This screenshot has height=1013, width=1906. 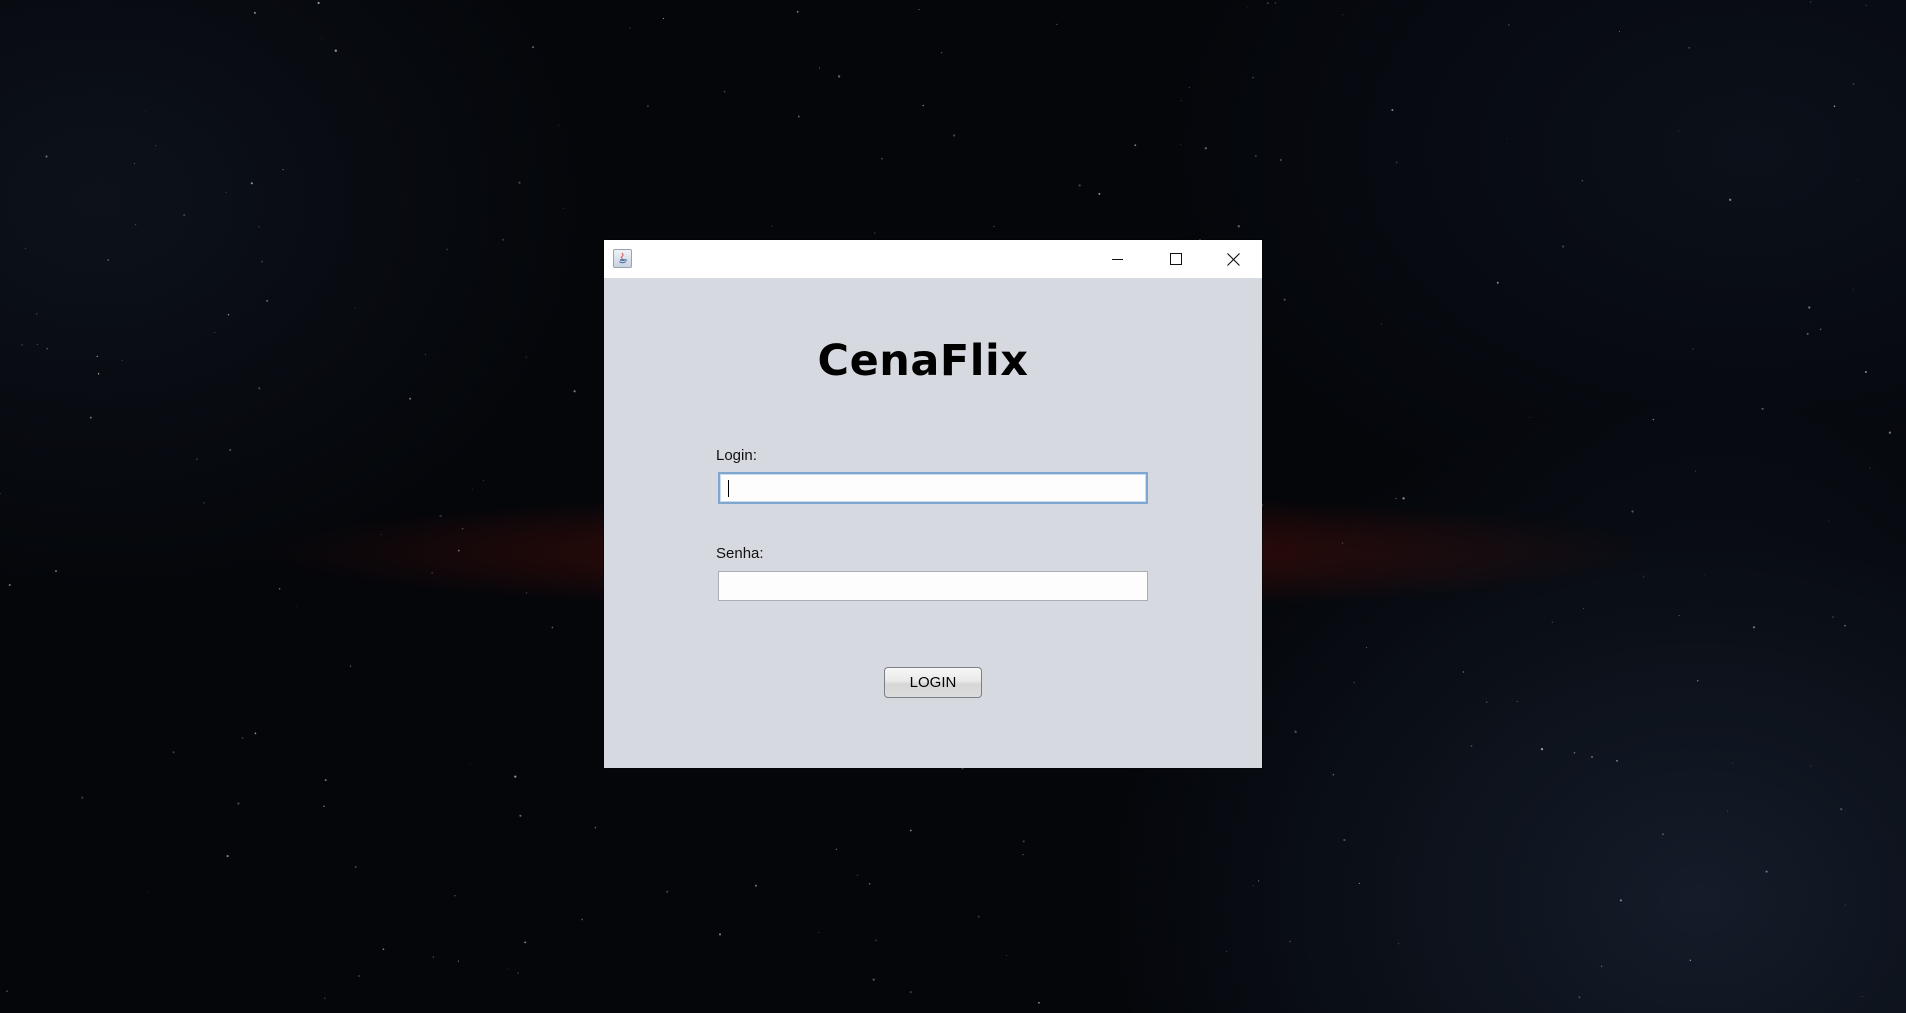 I want to click on close-icon, so click(x=1233, y=259).